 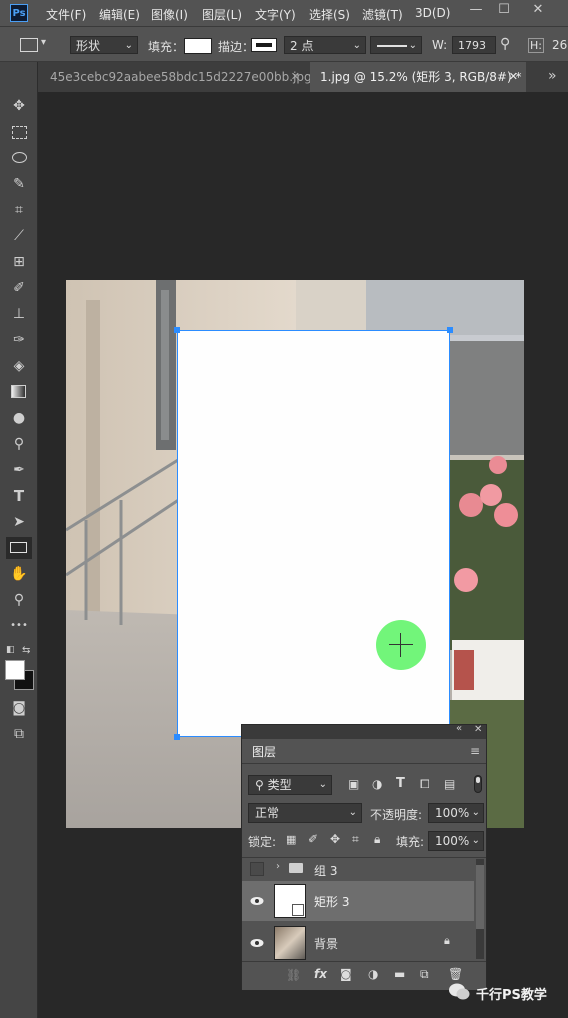 I want to click on close-panel-icon: ✕, so click(x=478, y=729).